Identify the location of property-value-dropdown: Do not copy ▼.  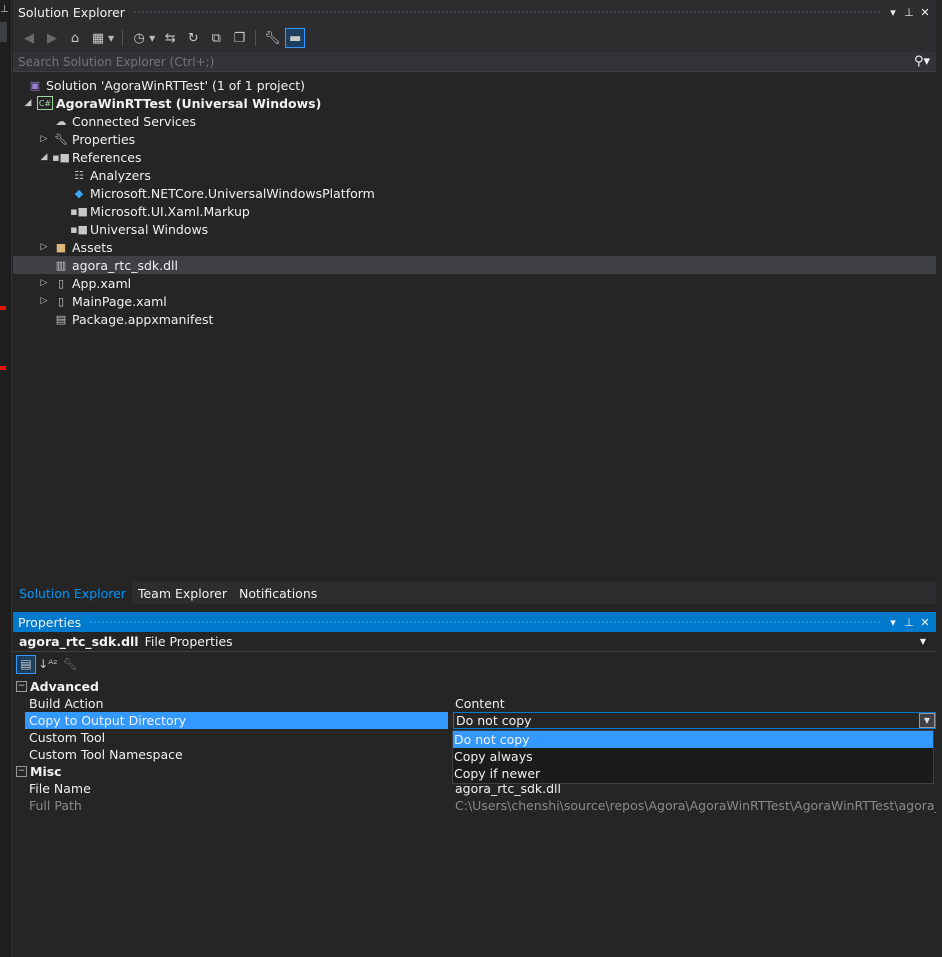
(694, 720).